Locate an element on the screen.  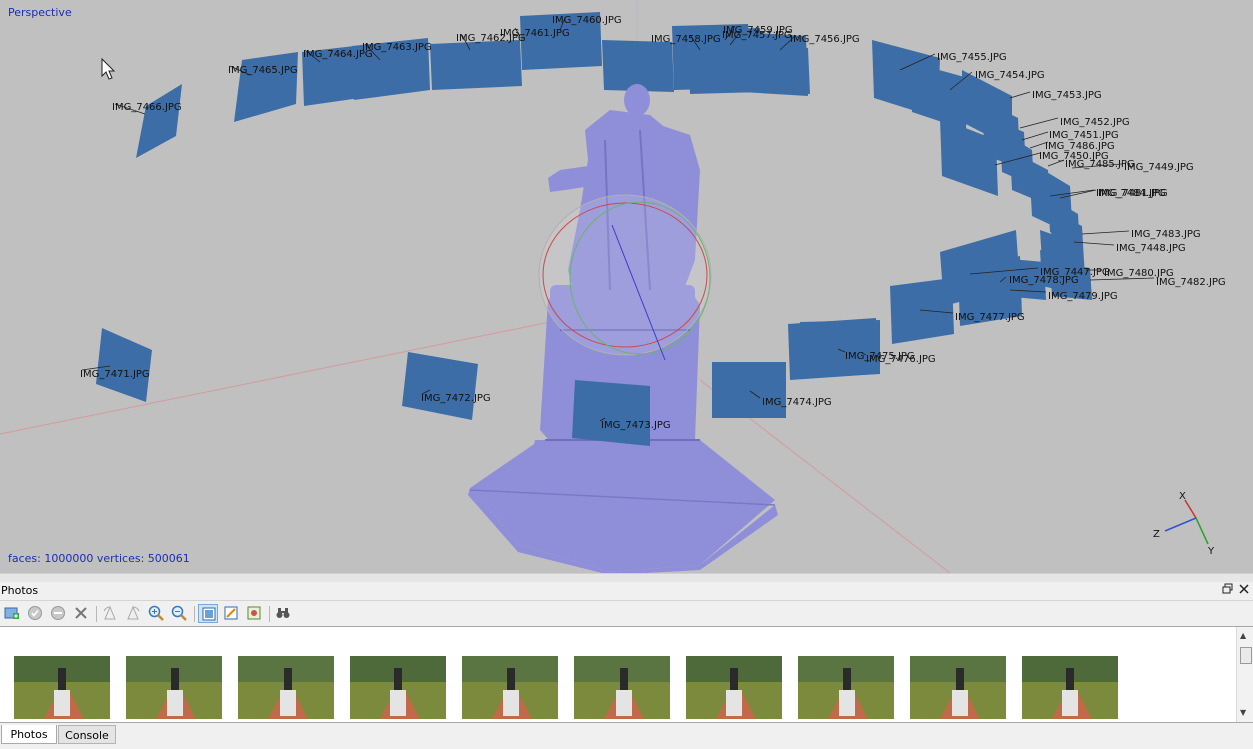
camera-label: IMG_7460.JPG is located at coordinates (587, 20).